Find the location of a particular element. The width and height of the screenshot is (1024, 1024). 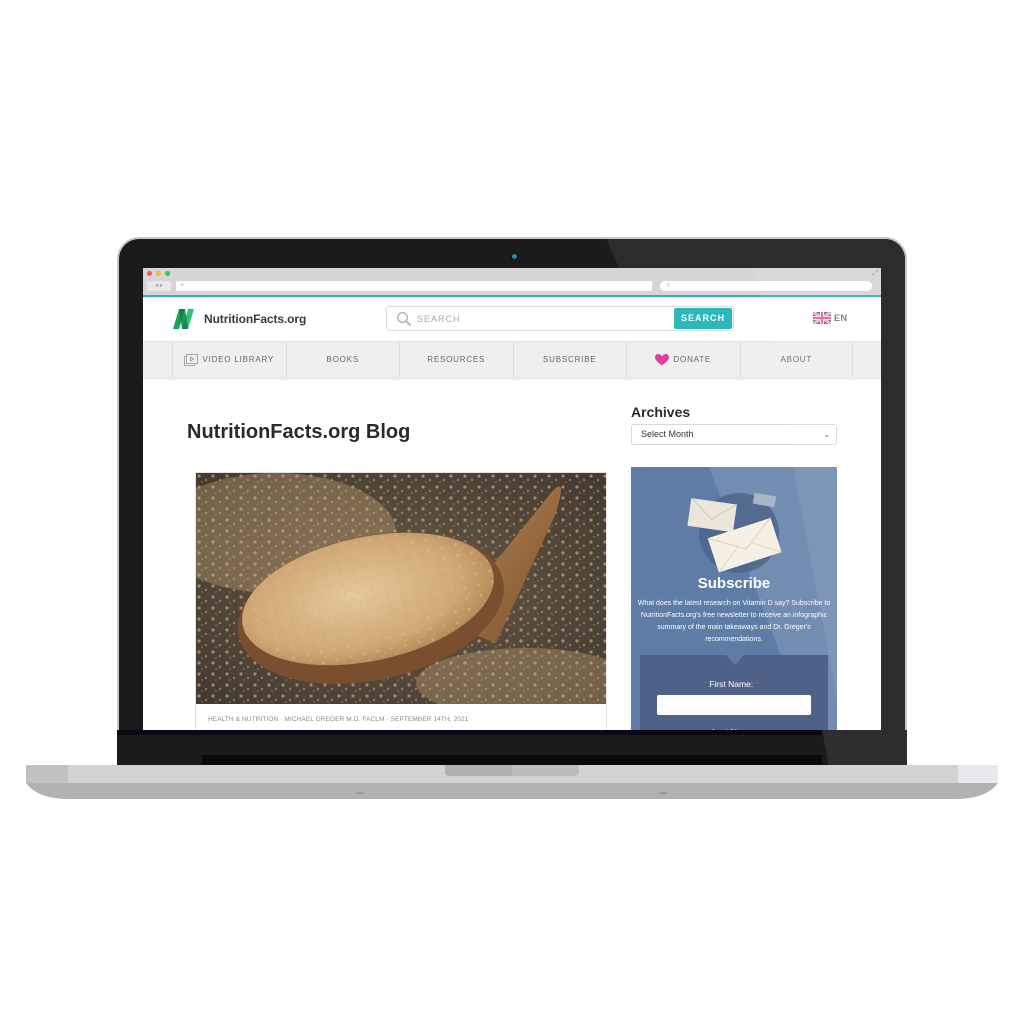

nav-label: VIDEO LIBRARY is located at coordinates (238, 359).